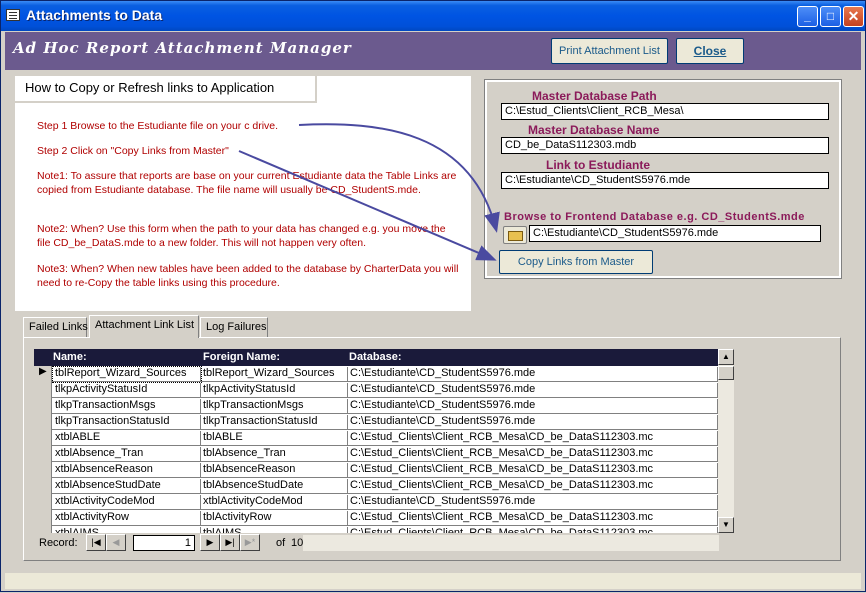 The image size is (866, 593). Describe the element at coordinates (853, 16) in the screenshot. I see `close-icon: ✕` at that location.